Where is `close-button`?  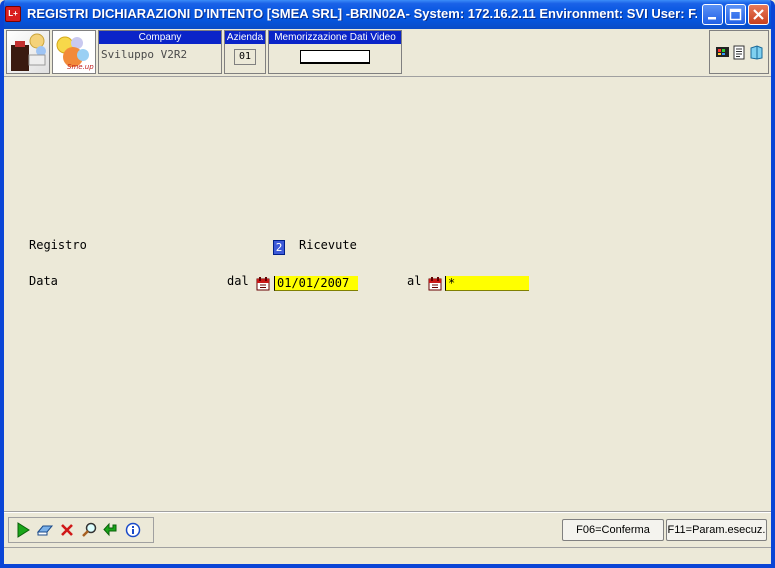 close-button is located at coordinates (758, 14).